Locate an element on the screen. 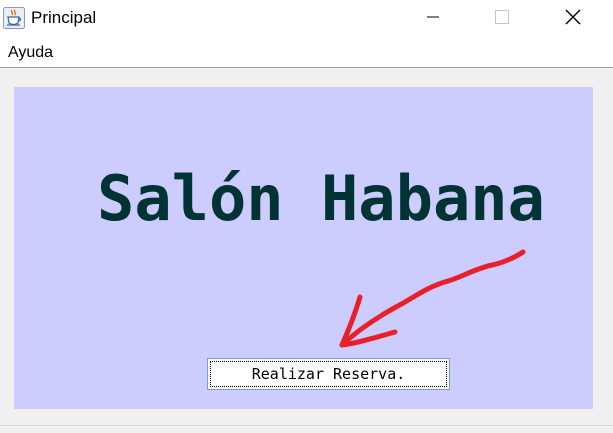 Image resolution: width=613 pixels, height=433 pixels. headline-title: Salón Habana is located at coordinates (321, 198).